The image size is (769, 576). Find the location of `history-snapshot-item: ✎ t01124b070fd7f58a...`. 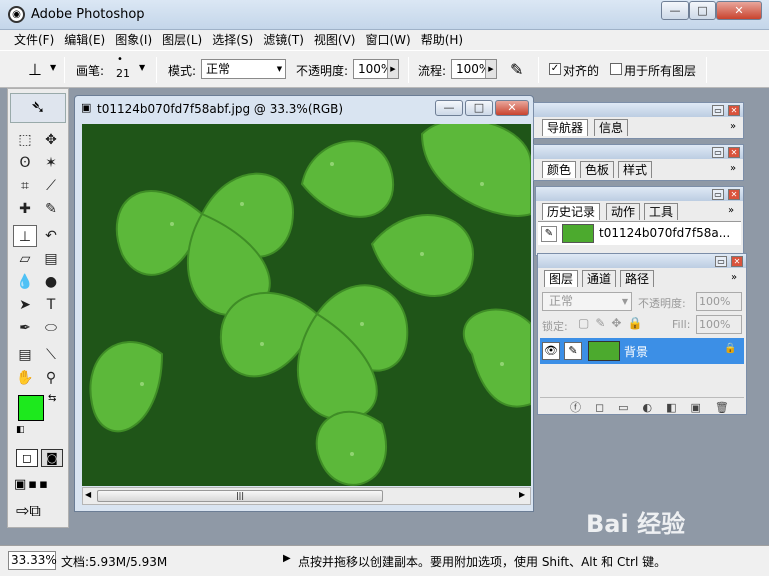

history-snapshot-item: ✎ t01124b070fd7f58a... is located at coordinates (639, 233).